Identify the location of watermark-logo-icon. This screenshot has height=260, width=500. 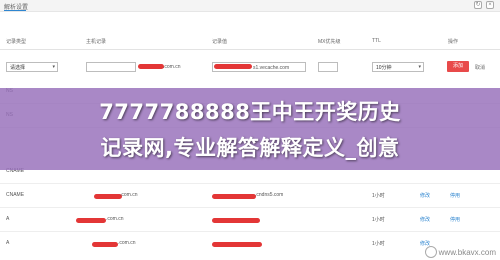
(430, 252).